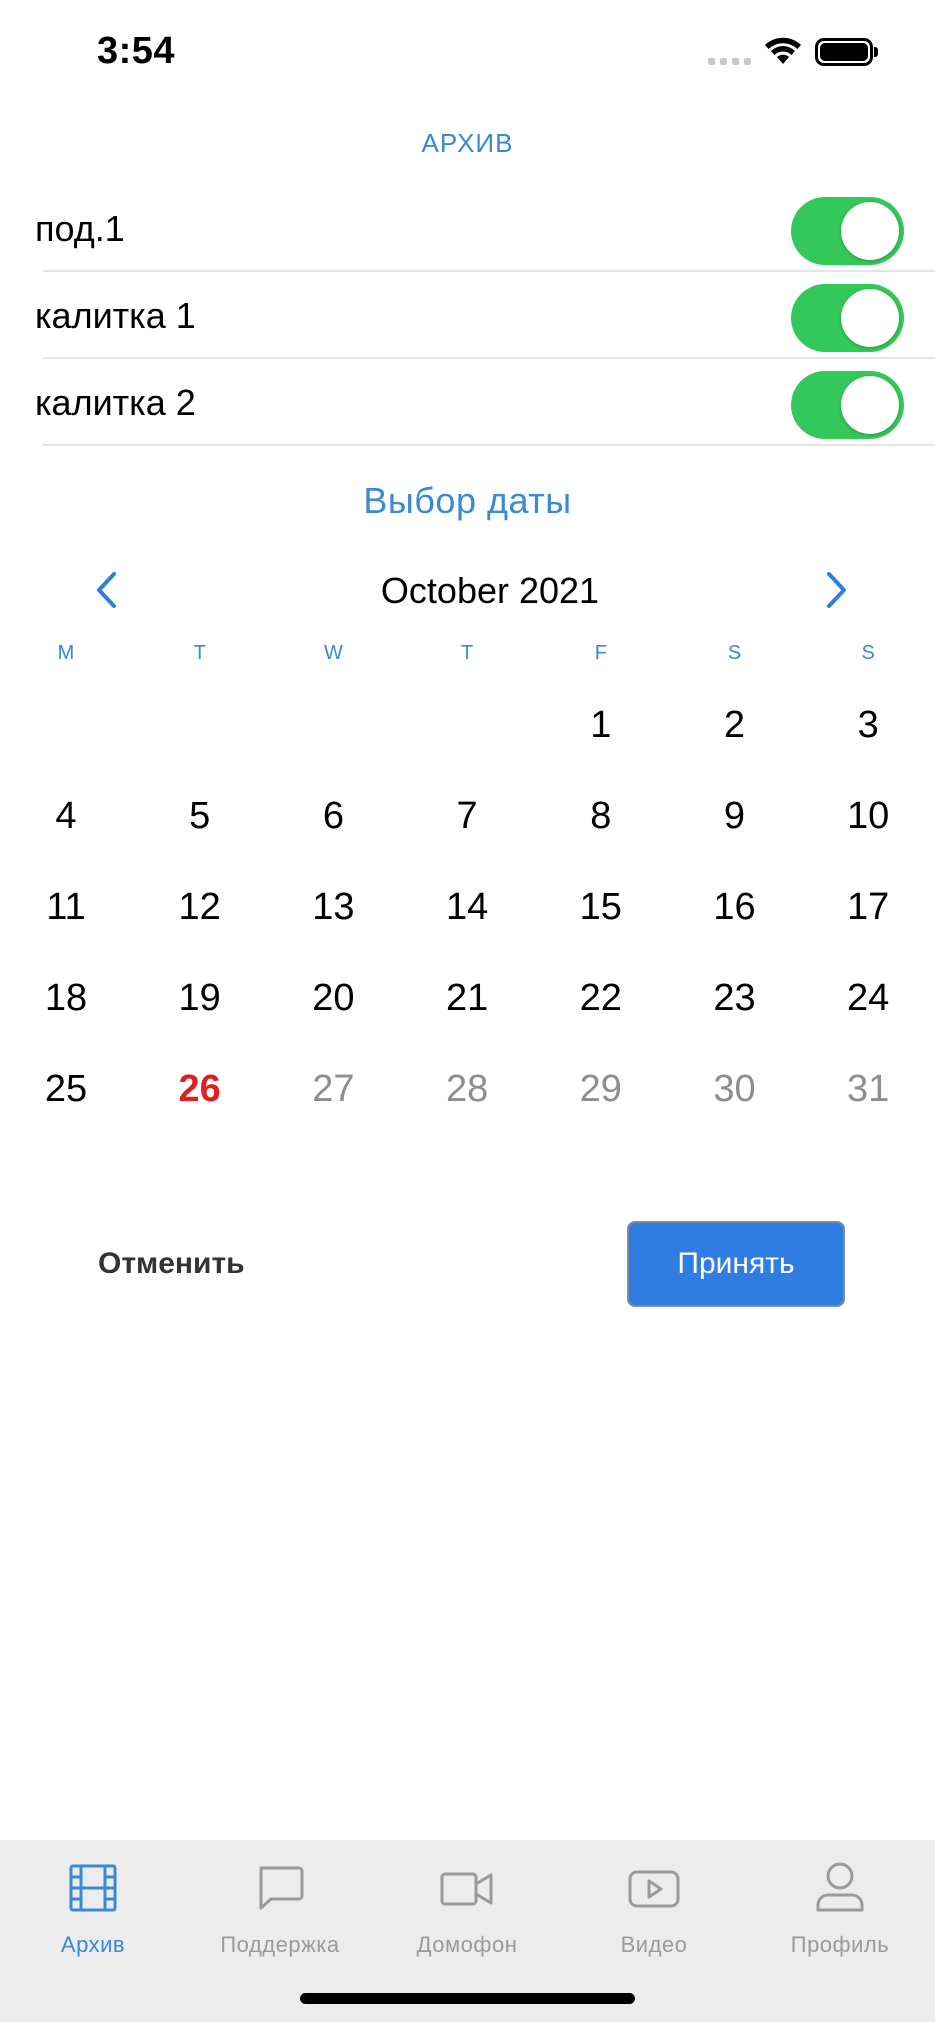 The image size is (935, 2022). Describe the element at coordinates (840, 1944) in the screenshot. I see `tab-label: Профиль` at that location.